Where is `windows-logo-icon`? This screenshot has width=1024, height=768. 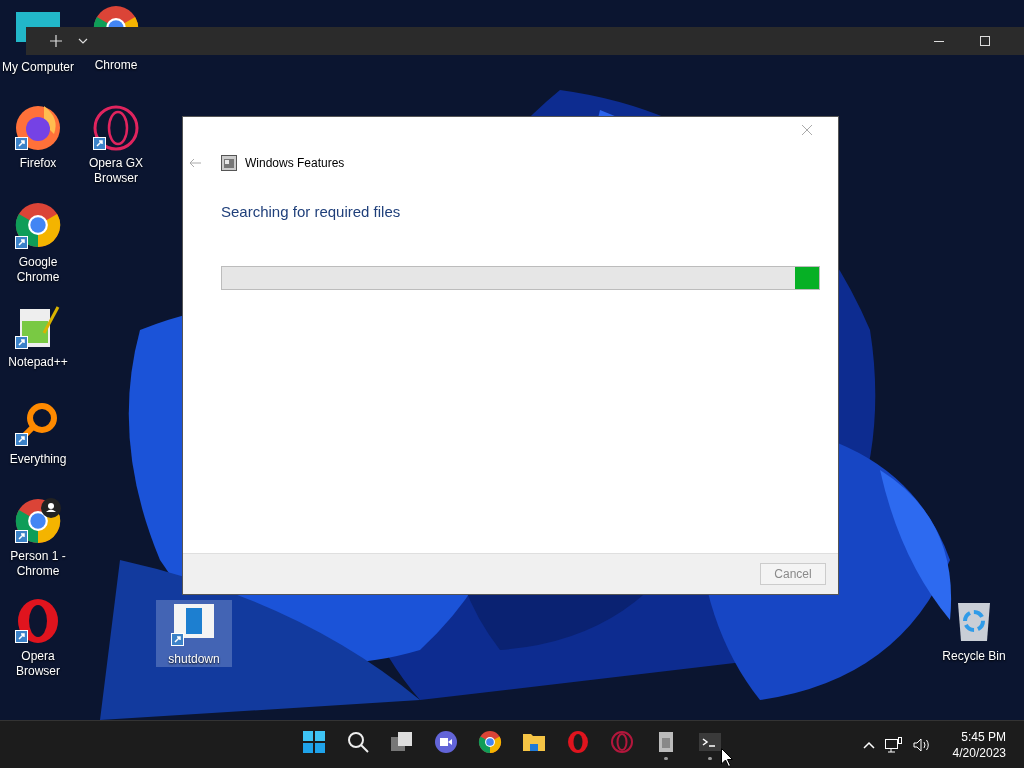 windows-logo-icon is located at coordinates (314, 741).